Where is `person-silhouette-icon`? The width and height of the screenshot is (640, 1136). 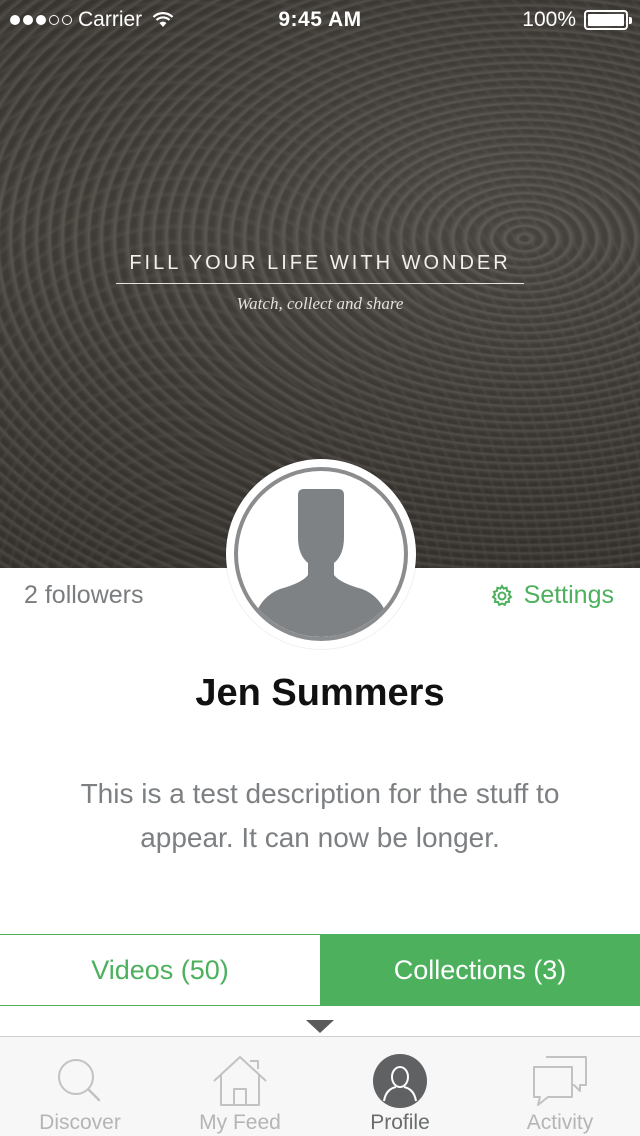
person-silhouette-icon is located at coordinates (321, 563).